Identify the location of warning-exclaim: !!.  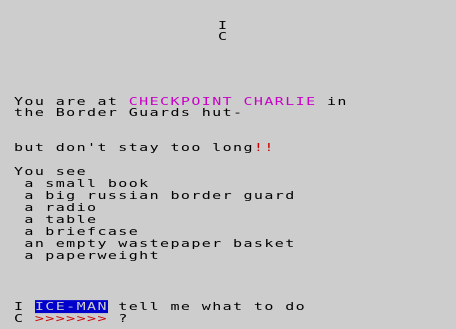
(264, 148).